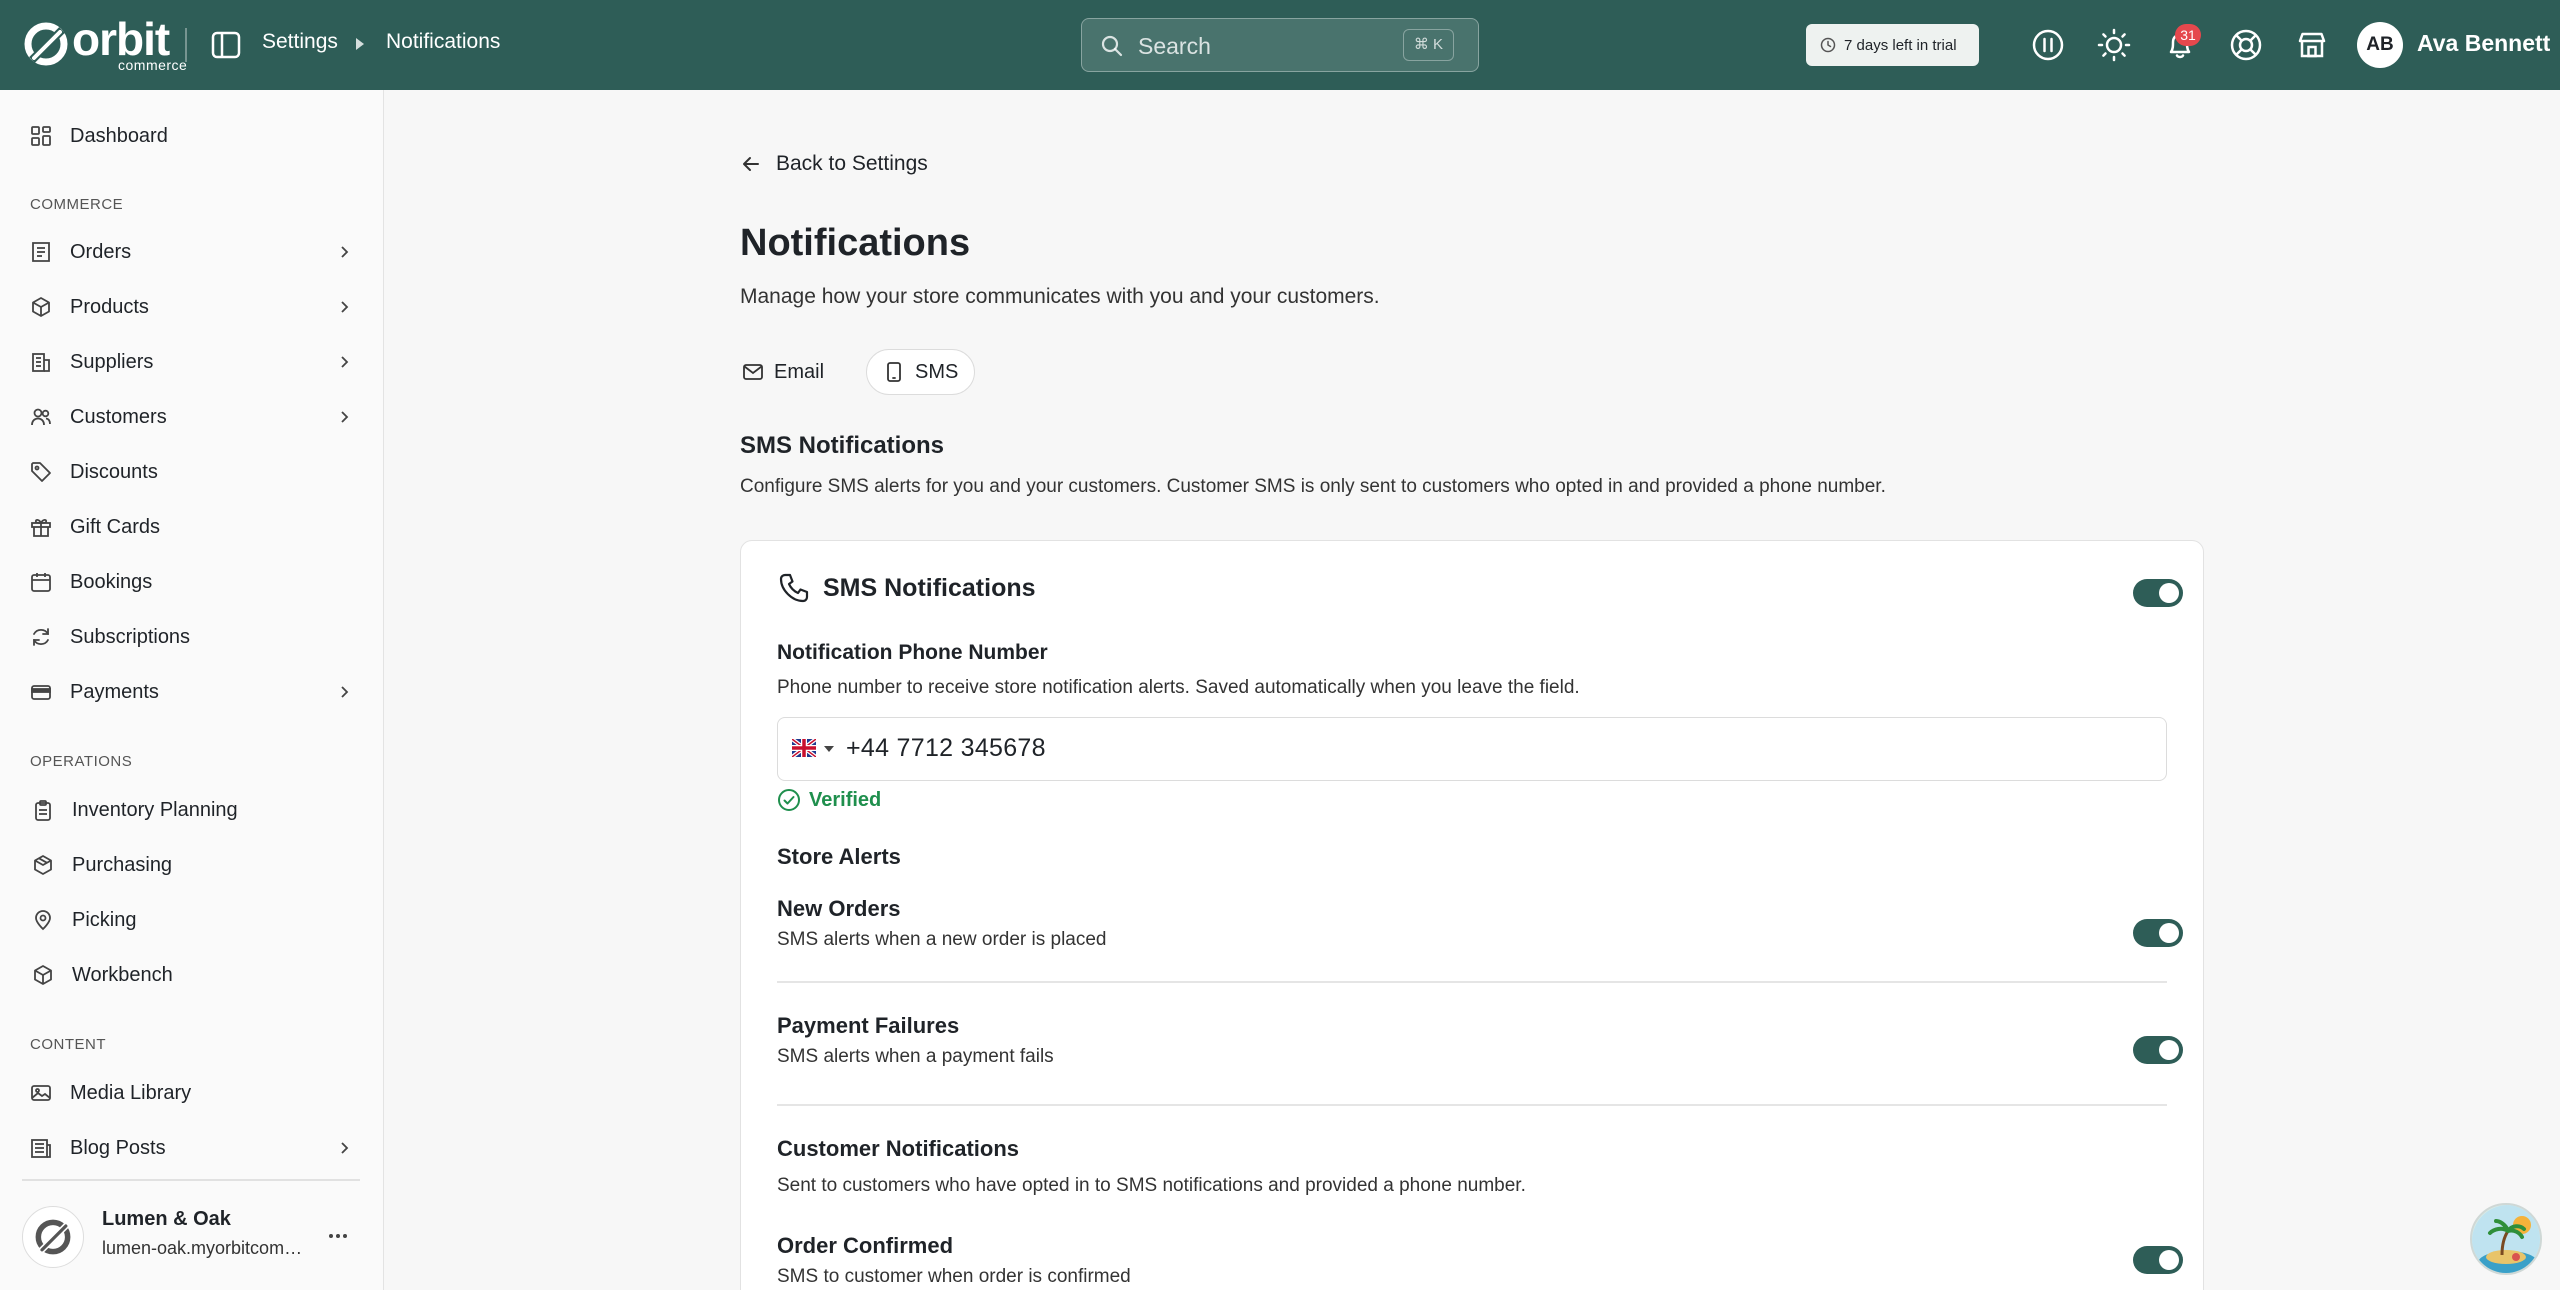 This screenshot has width=2560, height=1290. What do you see at coordinates (2048, 45) in the screenshot?
I see `pause-icon` at bounding box center [2048, 45].